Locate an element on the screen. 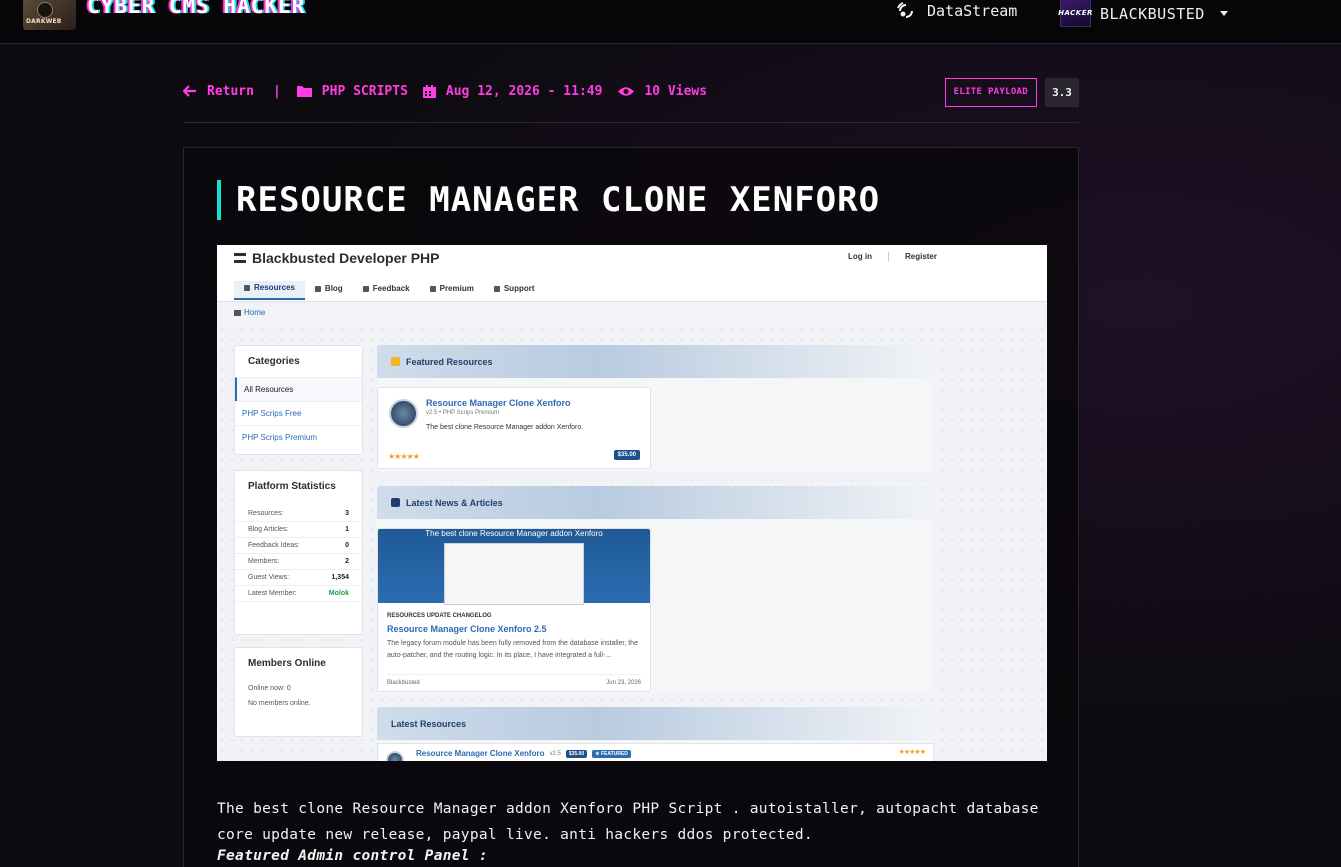 Image resolution: width=1341 pixels, height=867 pixels. avatar: HACKER is located at coordinates (1075, 13).